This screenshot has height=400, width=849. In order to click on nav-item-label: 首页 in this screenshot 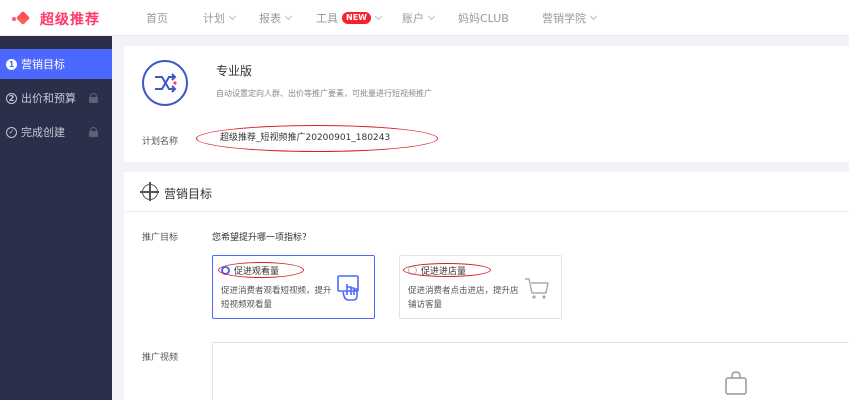, I will do `click(157, 18)`.